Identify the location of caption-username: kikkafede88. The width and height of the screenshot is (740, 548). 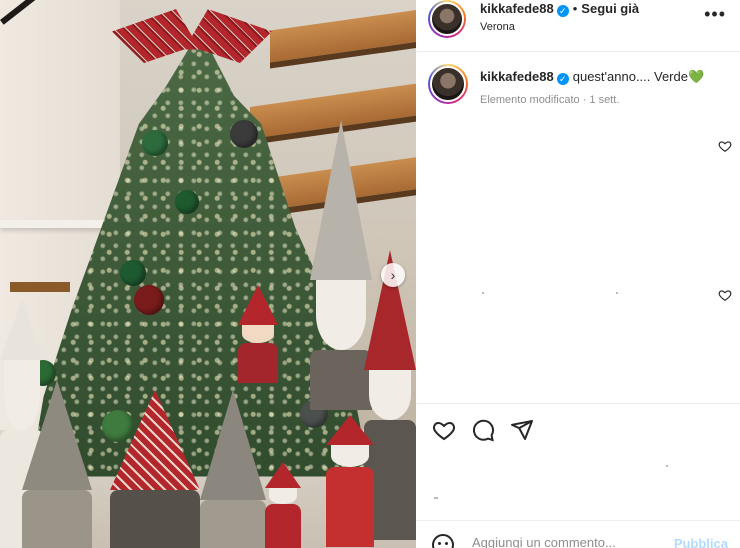
(517, 76).